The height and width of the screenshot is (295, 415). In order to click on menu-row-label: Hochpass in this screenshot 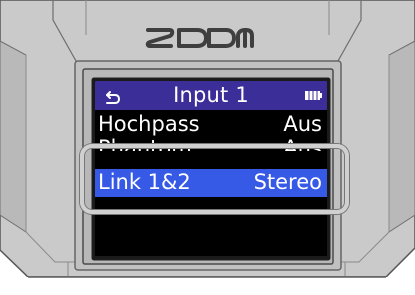, I will do `click(149, 124)`.